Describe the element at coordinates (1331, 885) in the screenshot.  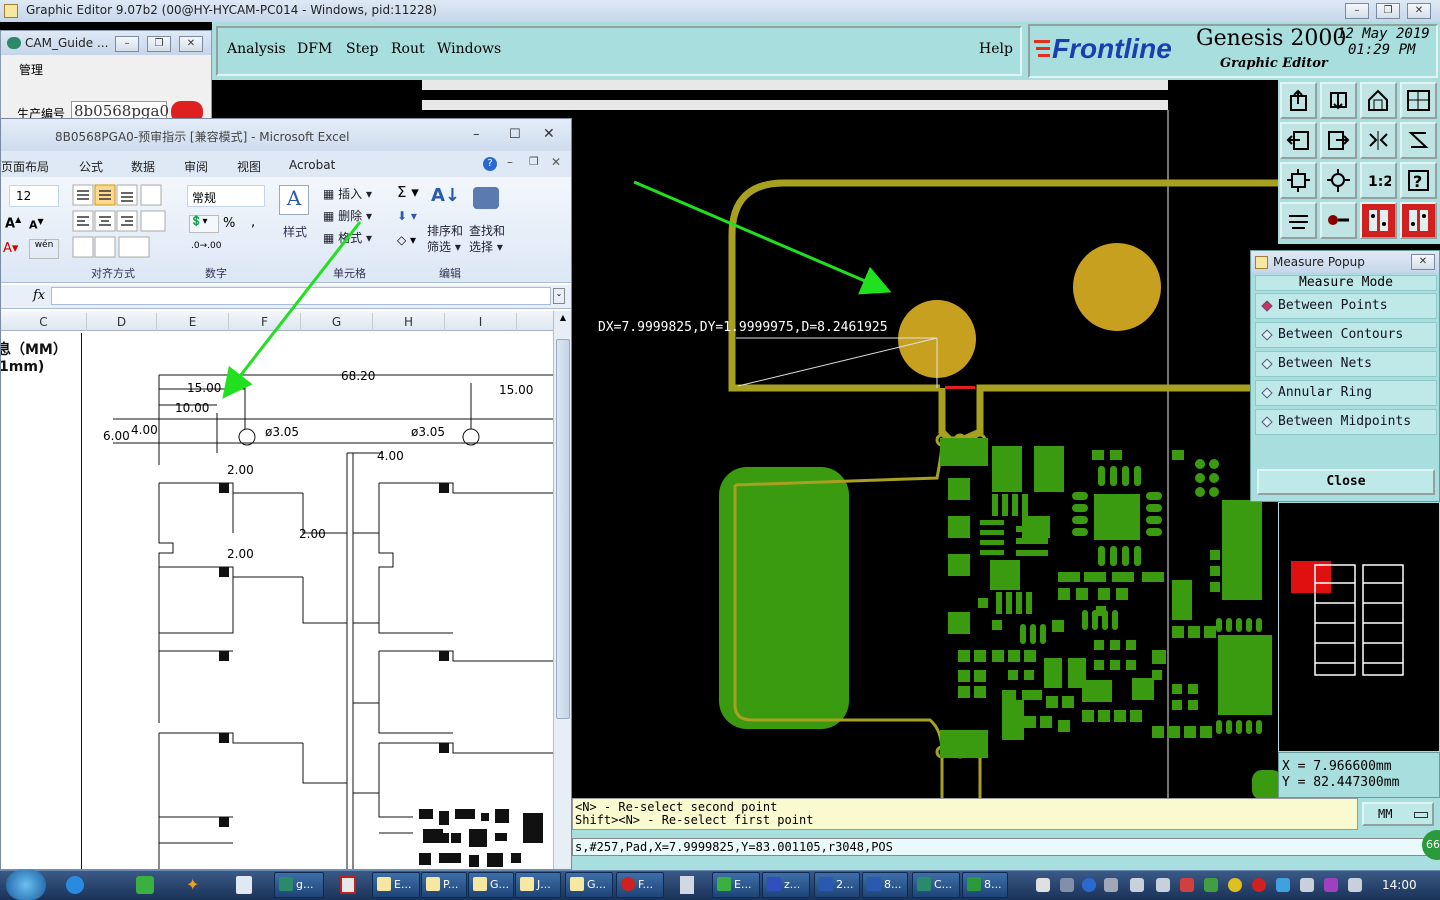
I see `tray-x-icon` at that location.